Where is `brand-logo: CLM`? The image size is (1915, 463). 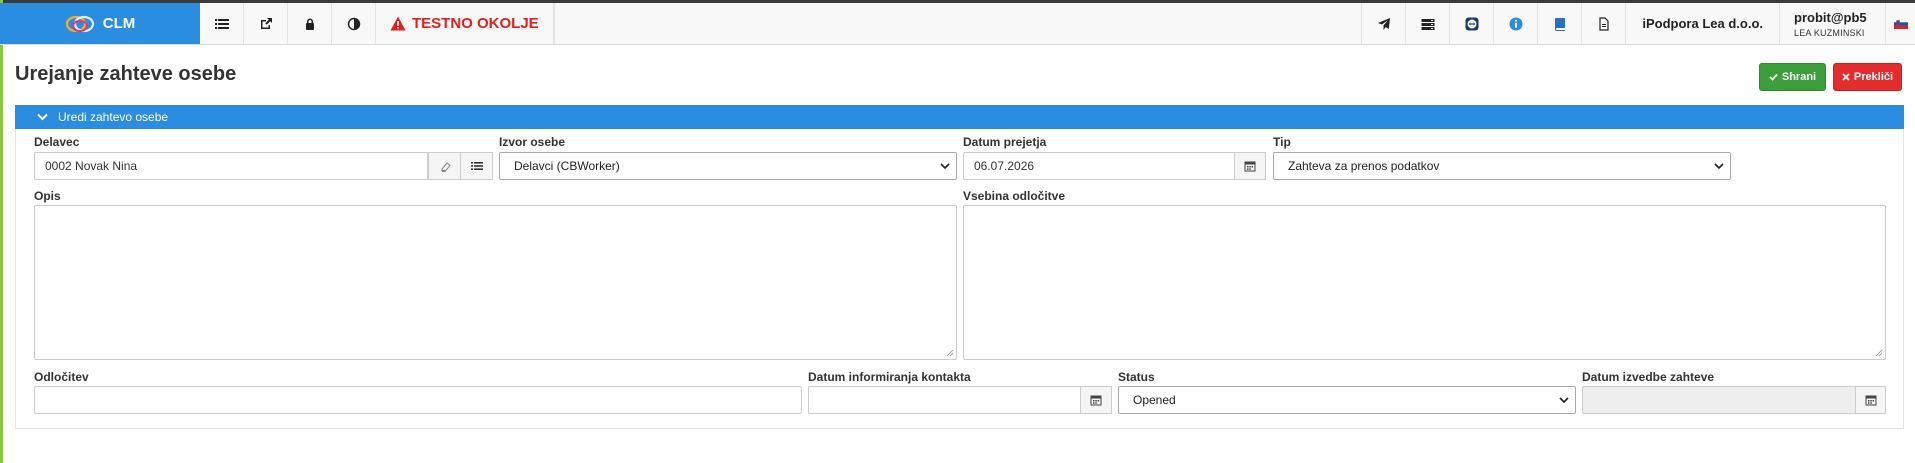 brand-logo: CLM is located at coordinates (100, 23).